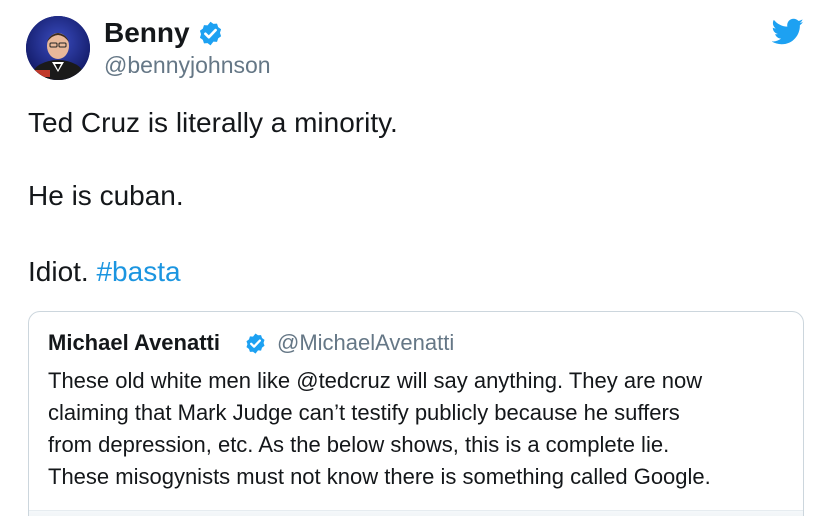 This screenshot has width=826, height=516. I want to click on tweet-text-line: Idiot. #basta, so click(104, 272).